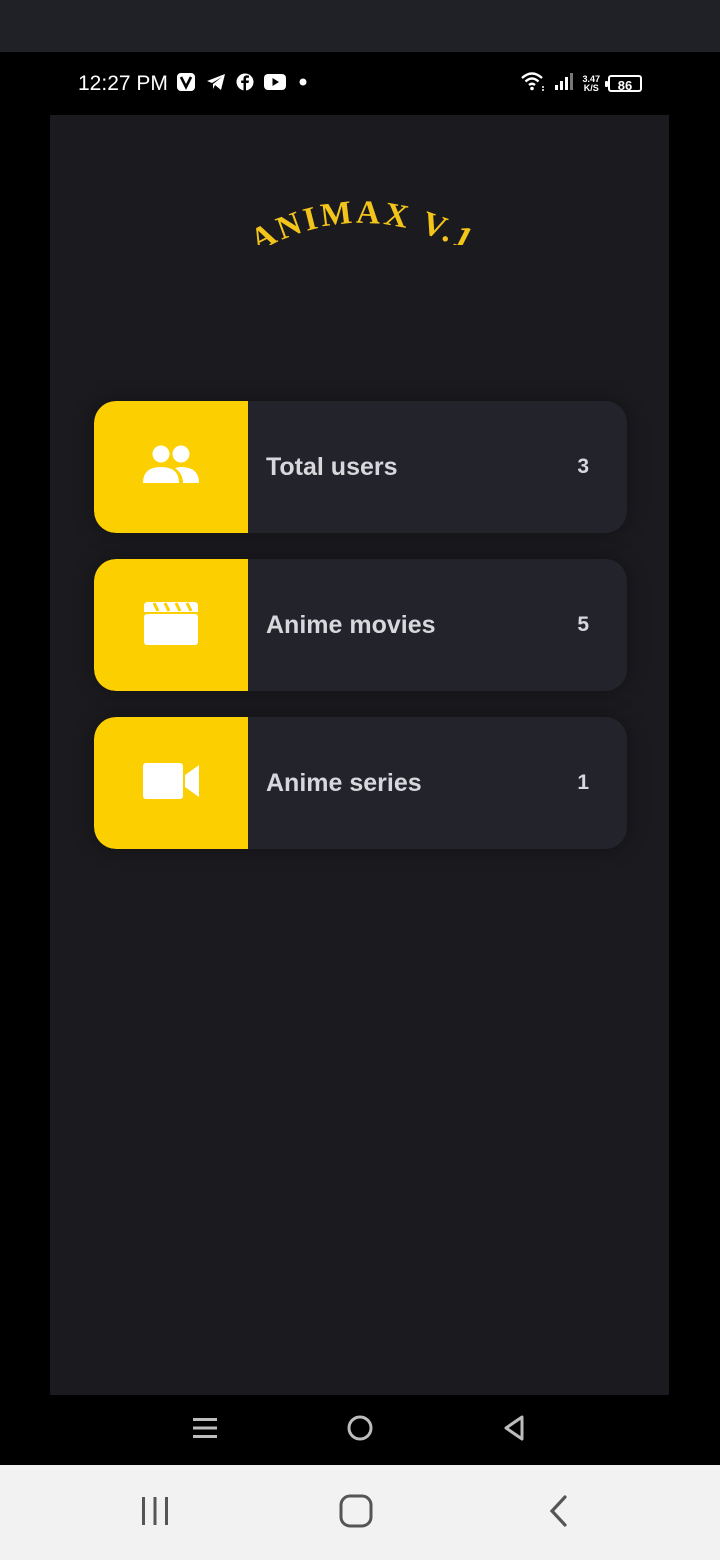  Describe the element at coordinates (303, 82) in the screenshot. I see `dot-icon` at that location.